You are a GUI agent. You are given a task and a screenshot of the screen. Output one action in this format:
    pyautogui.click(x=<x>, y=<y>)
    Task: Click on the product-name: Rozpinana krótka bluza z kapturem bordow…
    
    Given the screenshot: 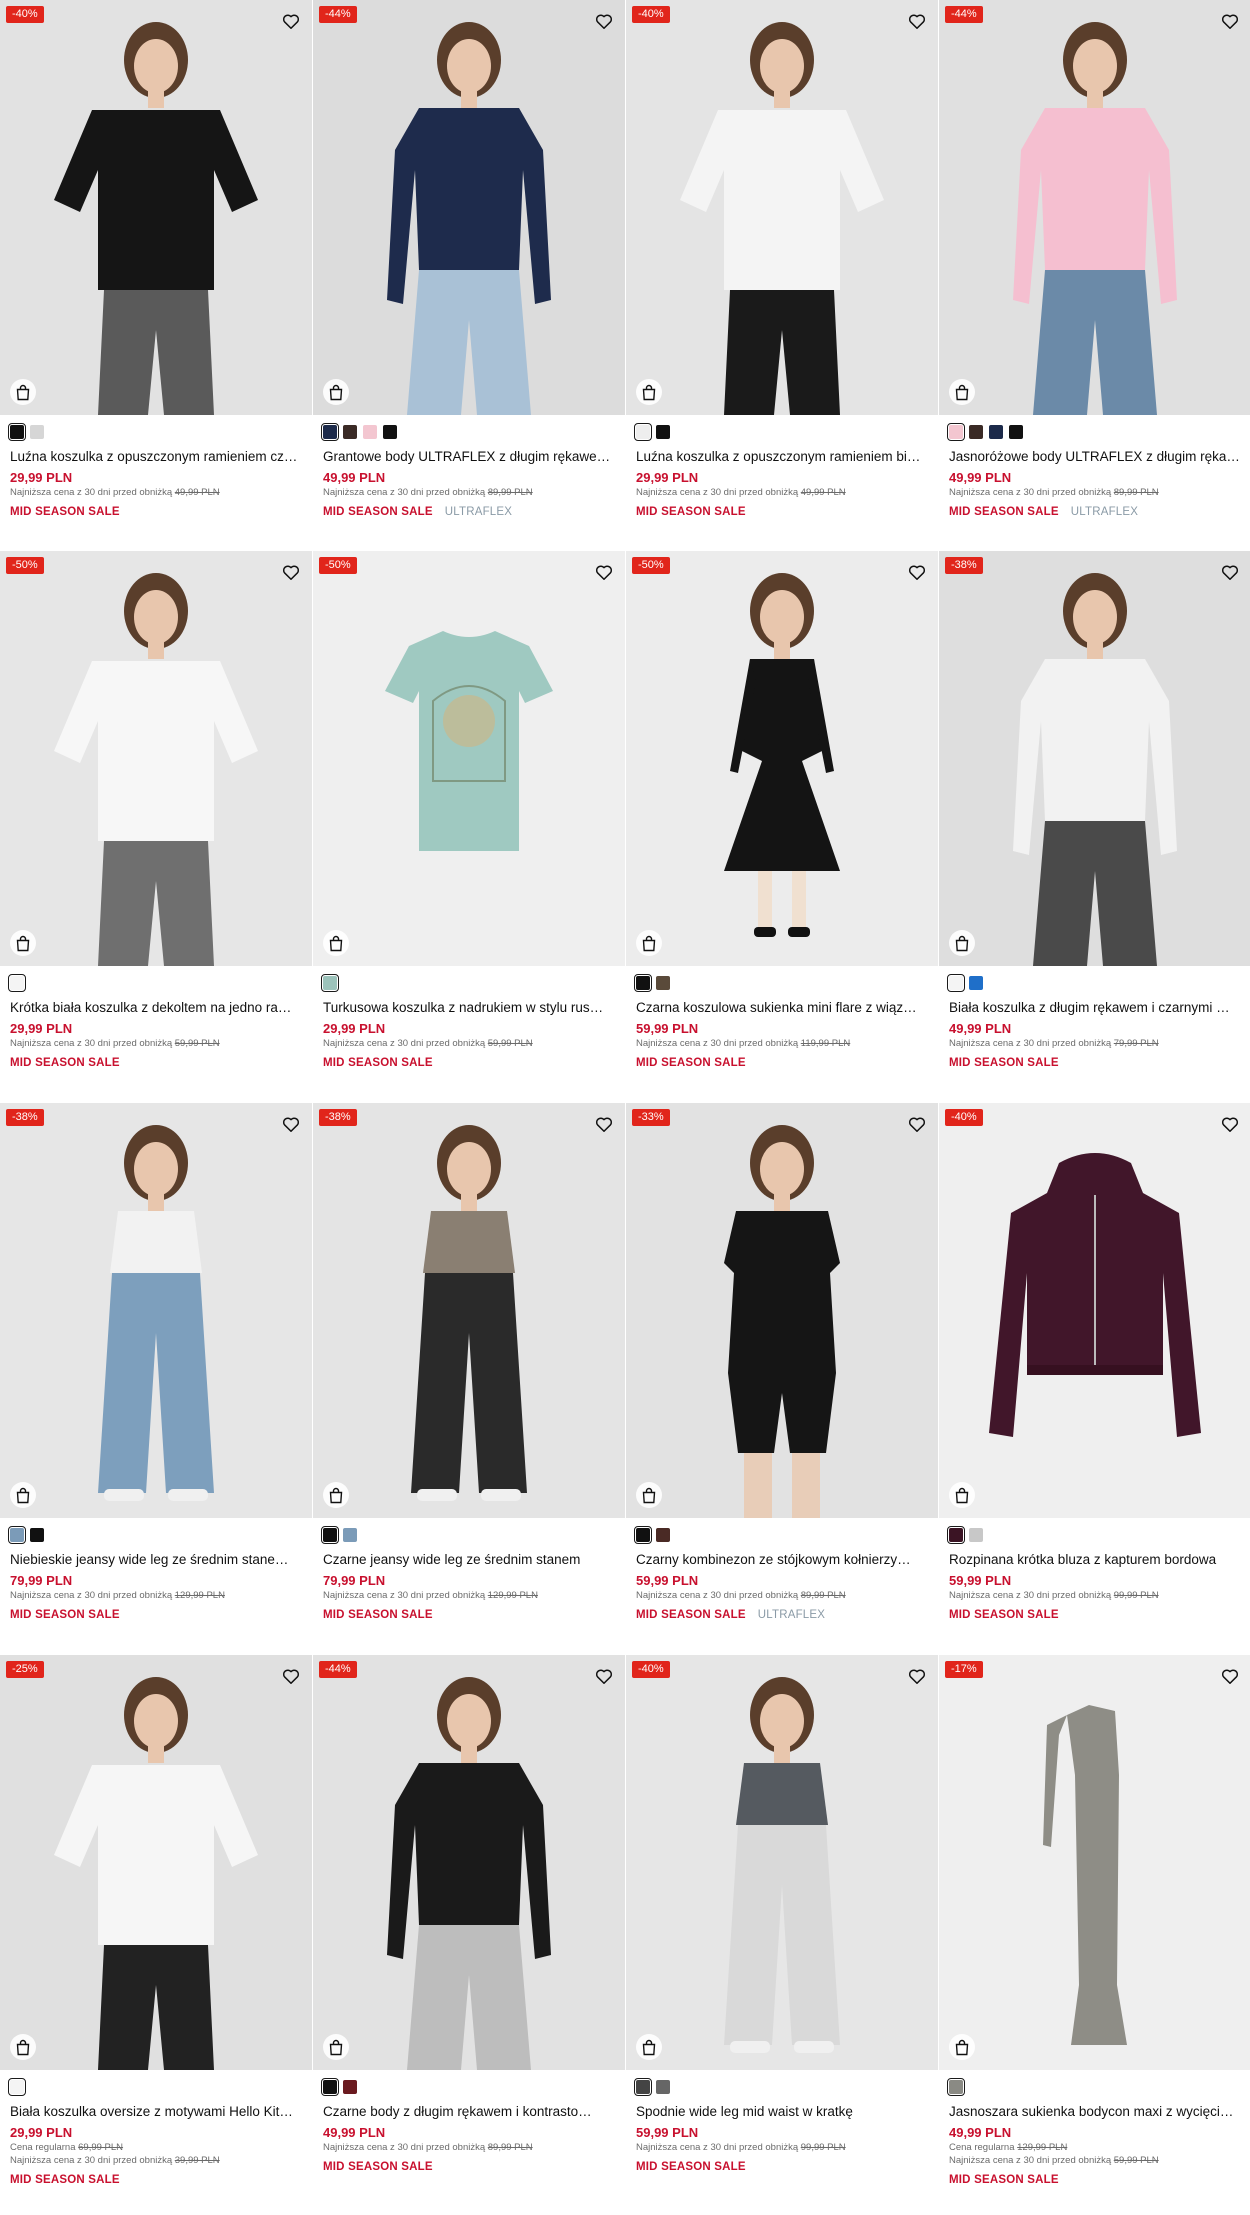 What is the action you would take?
    pyautogui.click(x=1096, y=1560)
    